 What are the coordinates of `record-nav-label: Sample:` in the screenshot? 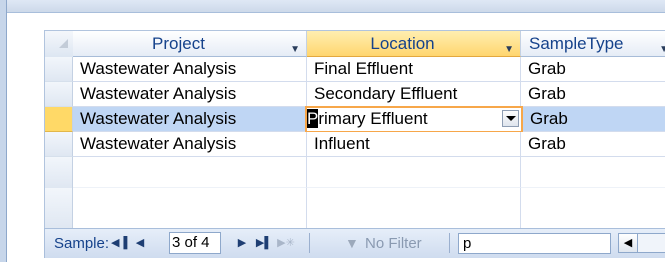 It's located at (82, 243).